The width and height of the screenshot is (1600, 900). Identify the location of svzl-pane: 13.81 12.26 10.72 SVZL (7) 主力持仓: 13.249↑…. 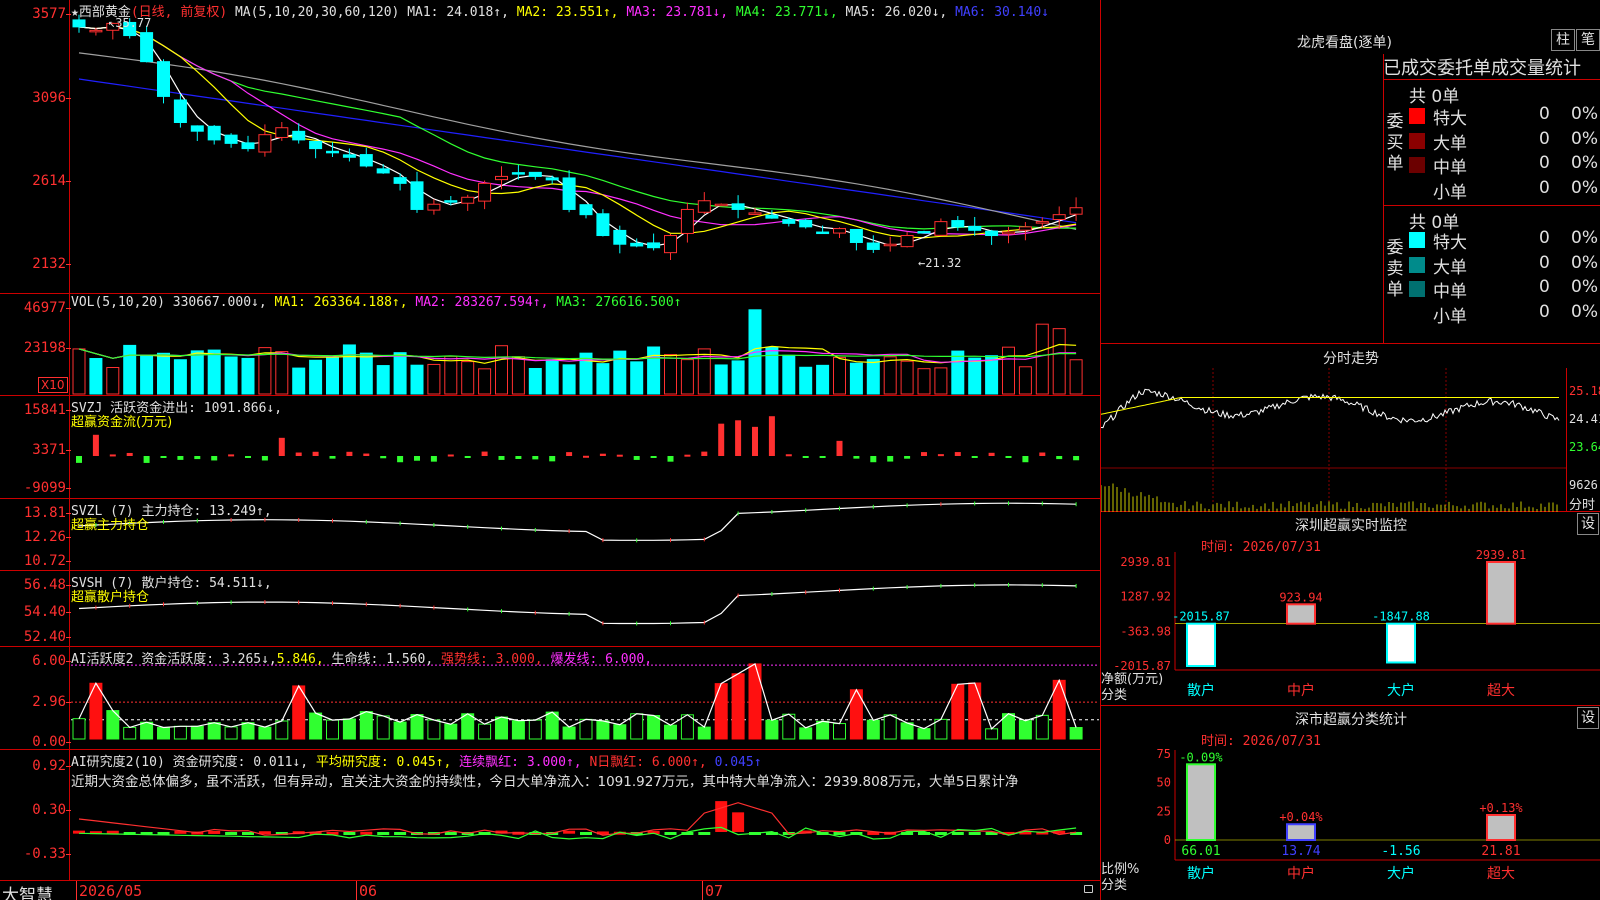
(550, 535).